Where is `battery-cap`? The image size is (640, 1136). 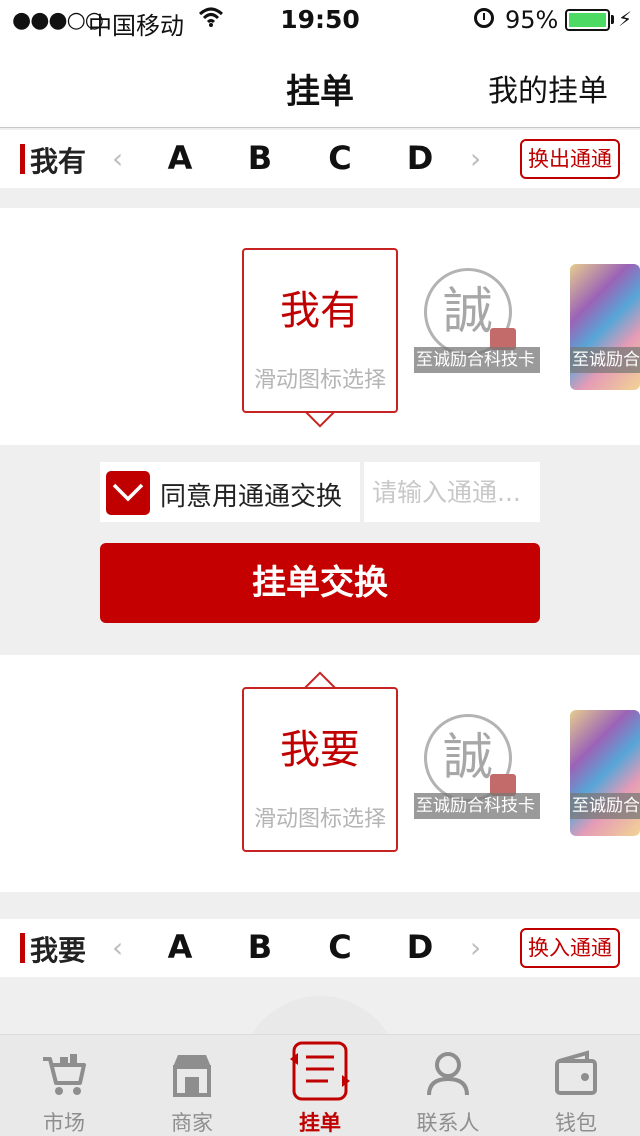 battery-cap is located at coordinates (612, 19).